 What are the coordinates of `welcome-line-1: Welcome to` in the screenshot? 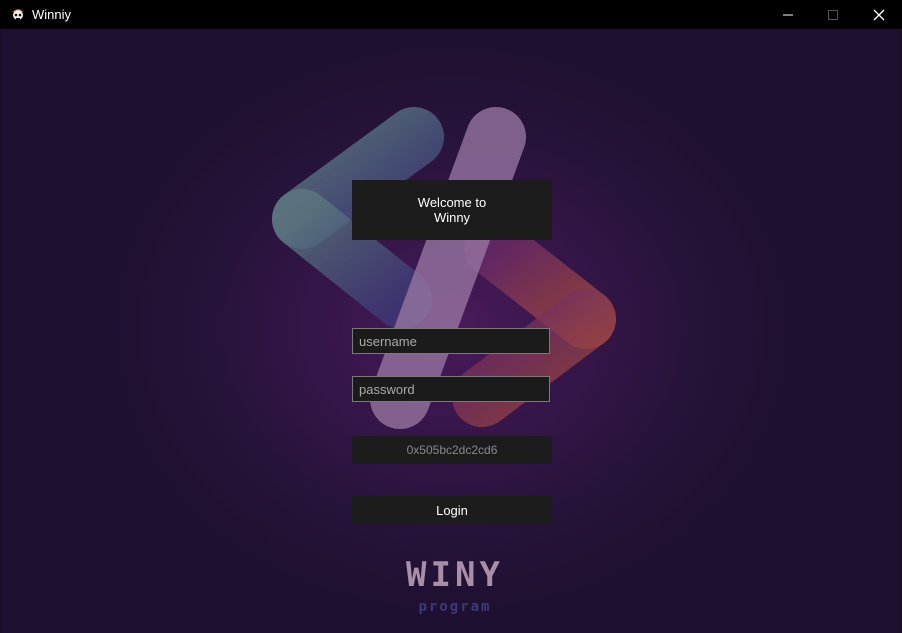 It's located at (452, 202).